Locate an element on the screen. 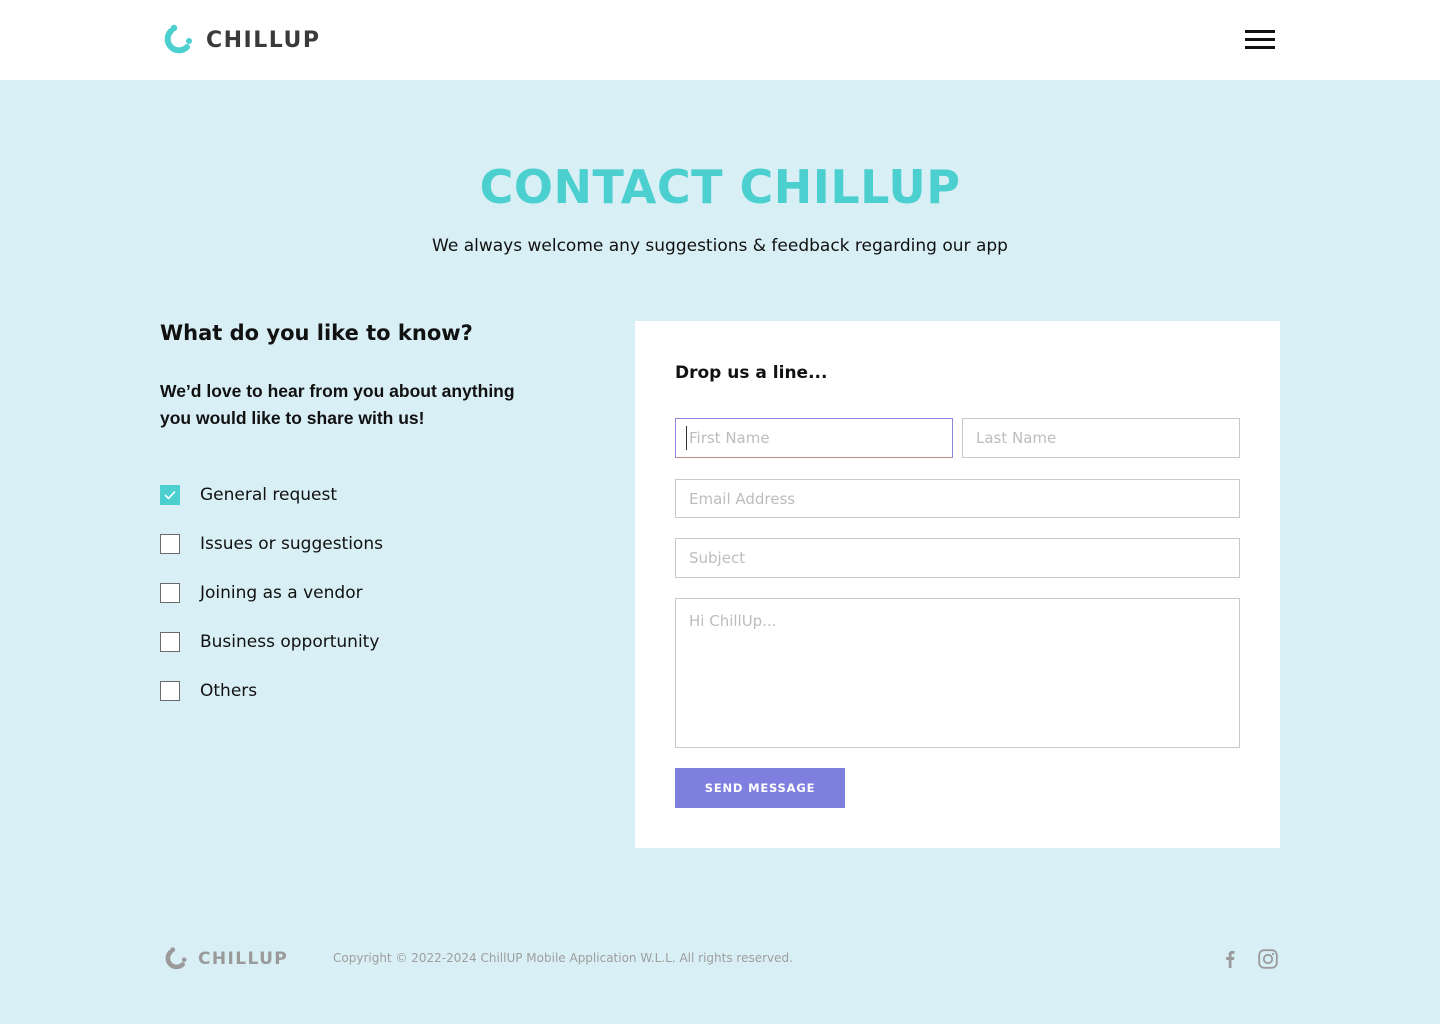 The image size is (1440, 1024). topic-label: Business opportunity is located at coordinates (290, 641).